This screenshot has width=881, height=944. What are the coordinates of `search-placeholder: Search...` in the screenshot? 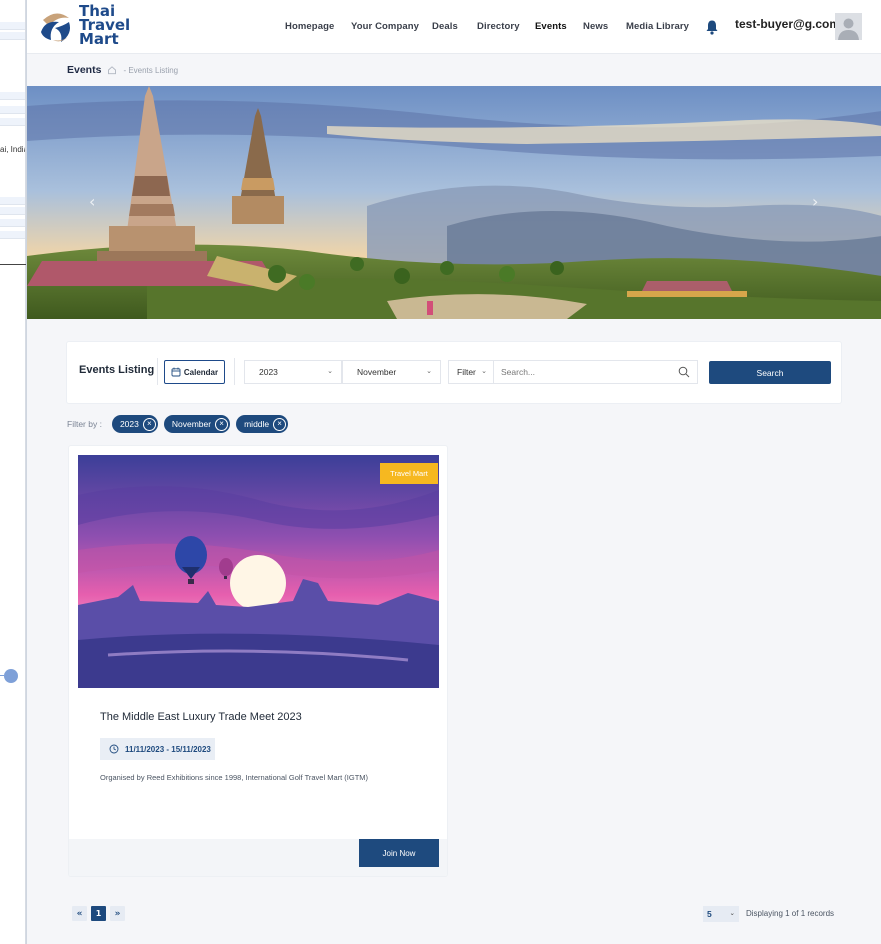 It's located at (518, 372).